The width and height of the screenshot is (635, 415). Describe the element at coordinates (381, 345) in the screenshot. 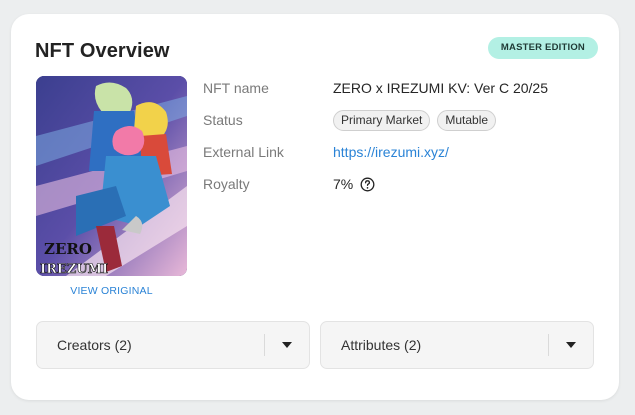

I see `accordion-label: Attributes (2)` at that location.